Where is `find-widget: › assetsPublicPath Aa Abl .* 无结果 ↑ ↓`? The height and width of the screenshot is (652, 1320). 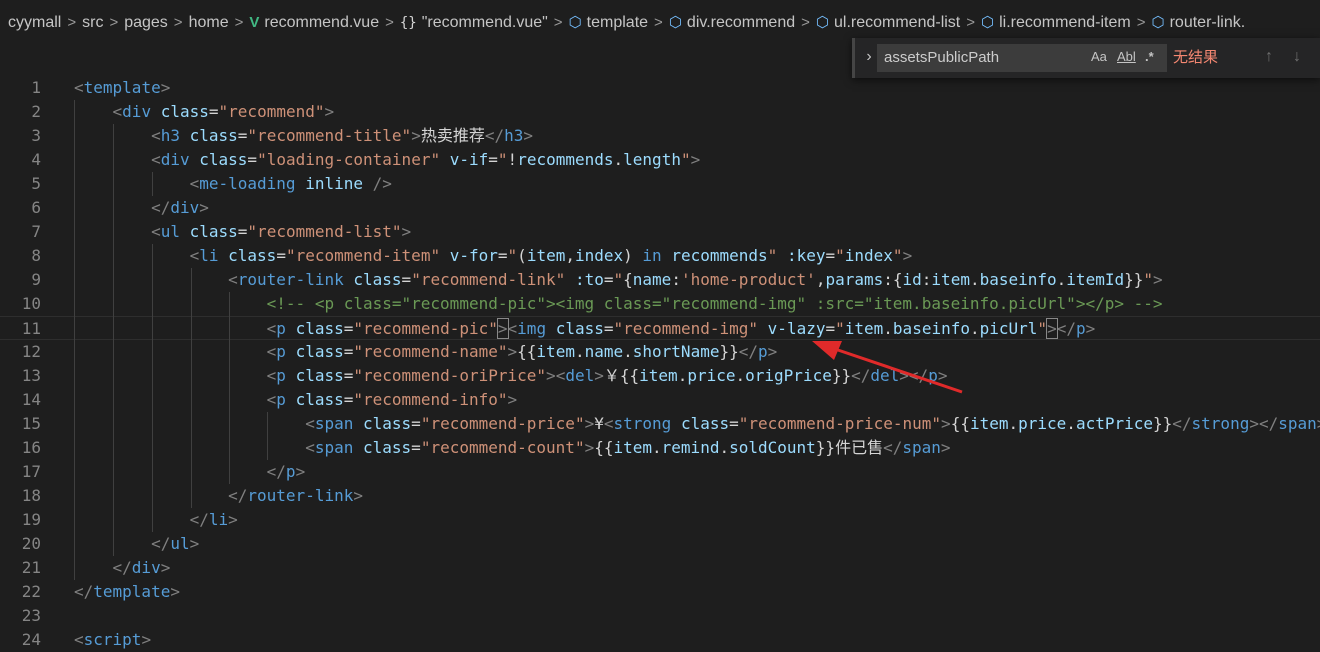
find-widget: › assetsPublicPath Aa Abl .* 无结果 ↑ ↓ is located at coordinates (1086, 58).